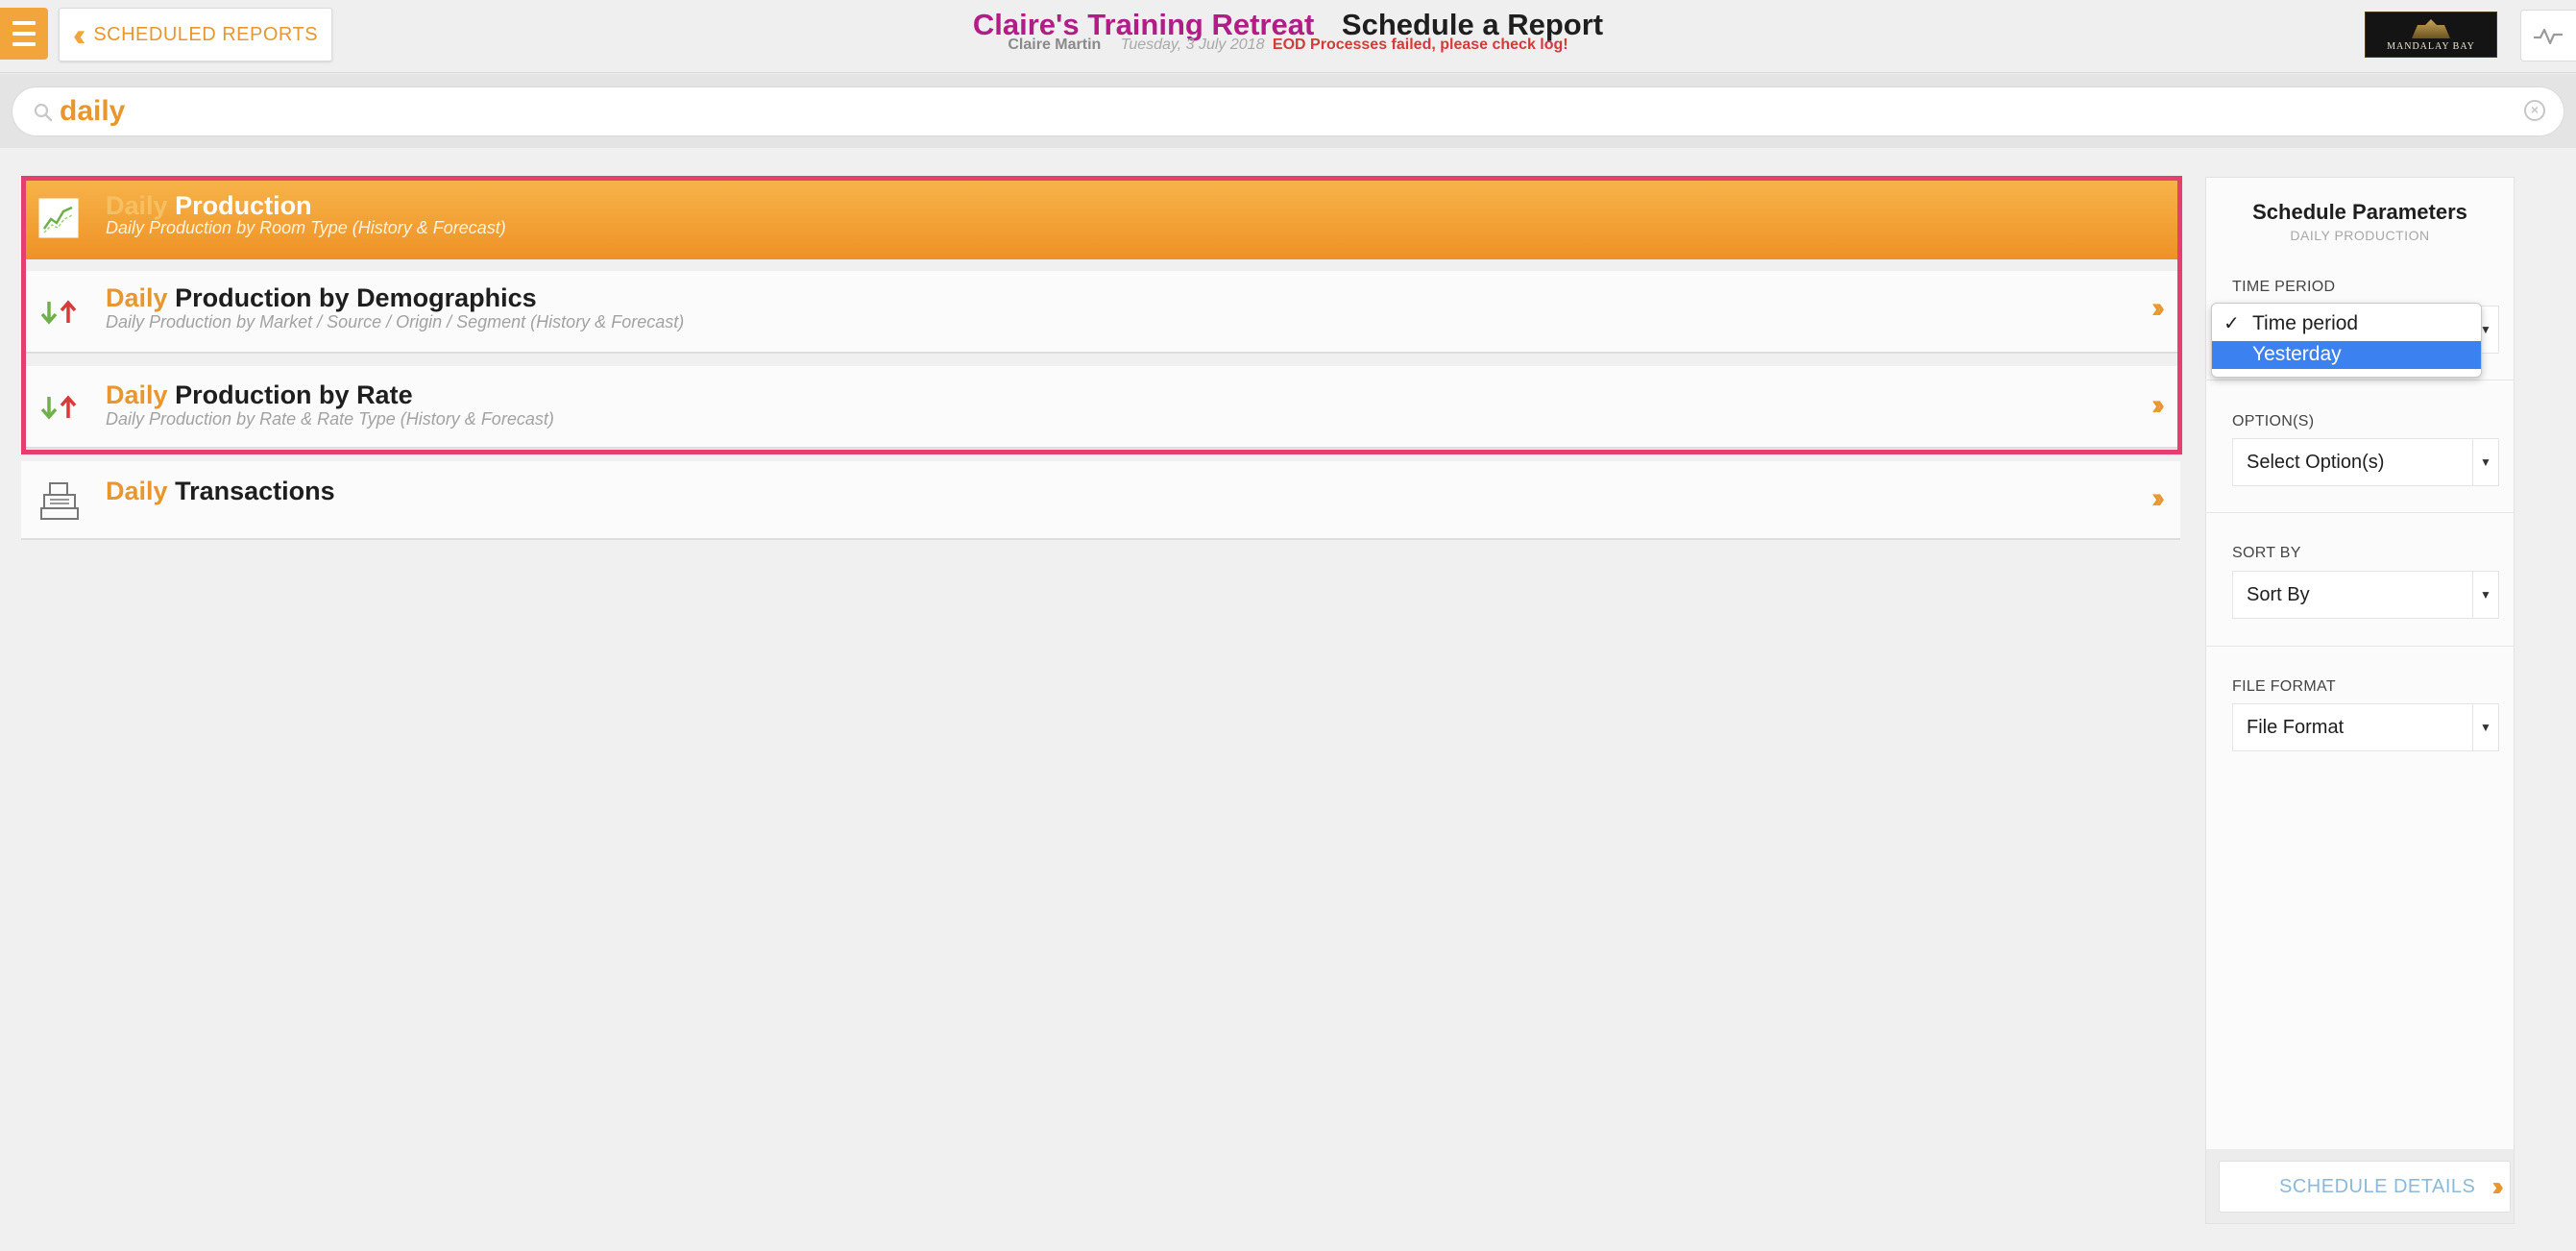  I want to click on report-row-daily-transactions: Daily Transactions ››, so click(1100, 500).